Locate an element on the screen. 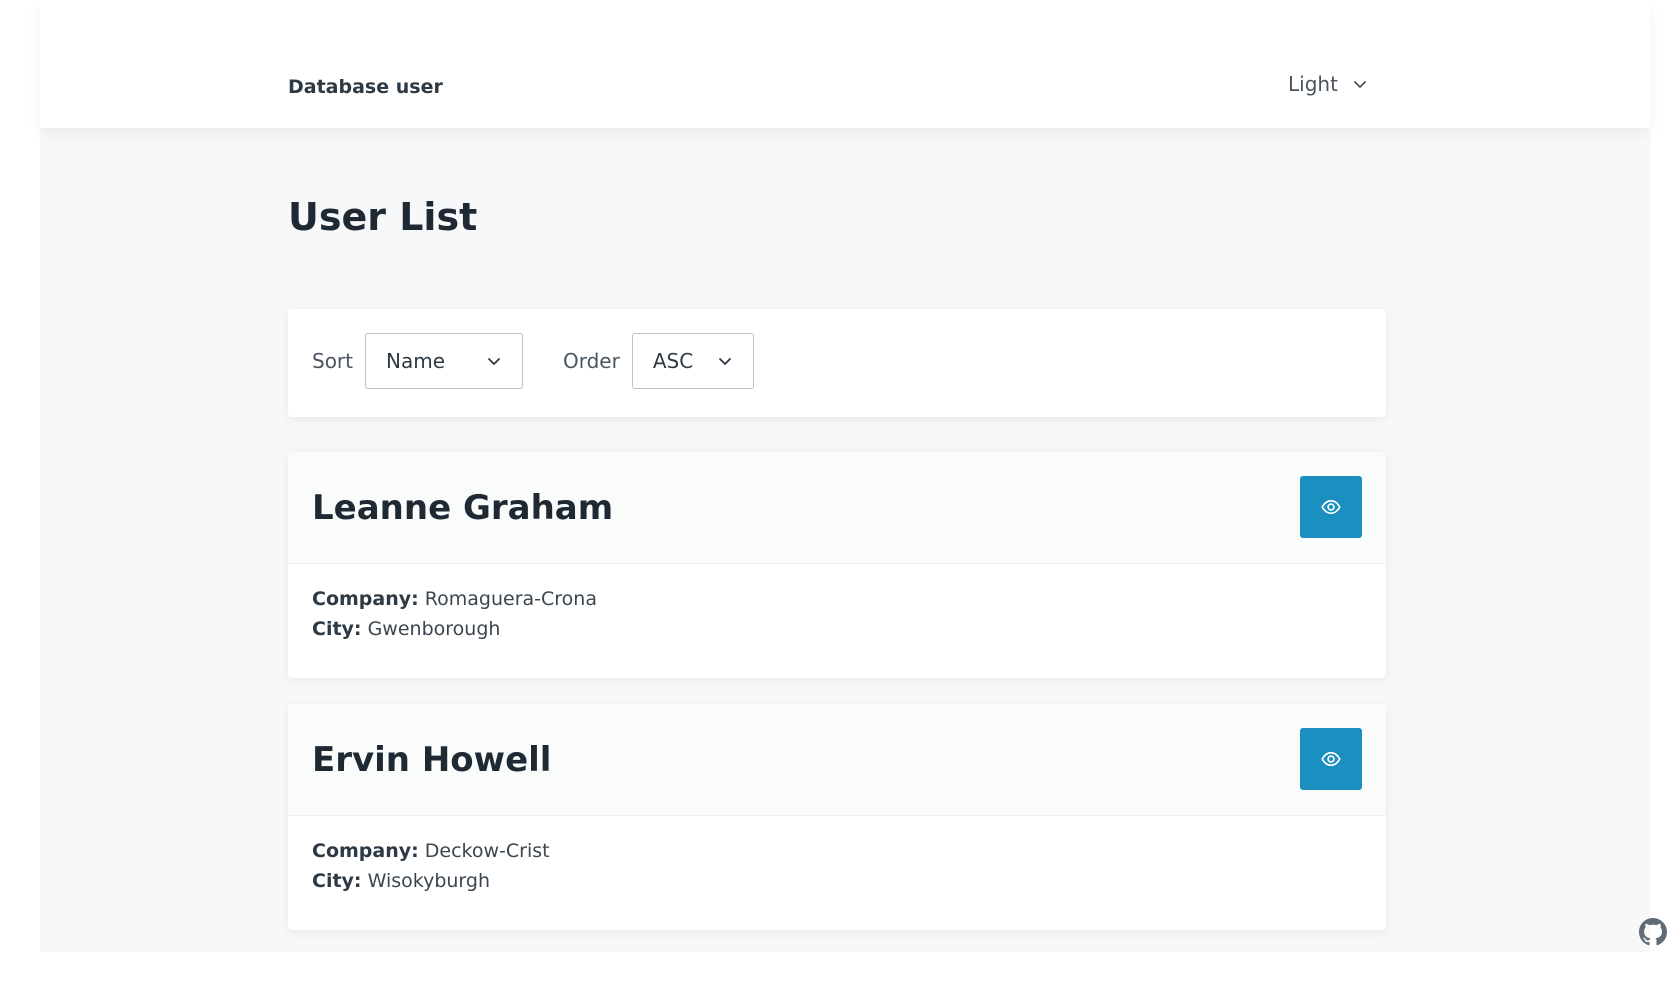 This screenshot has width=1680, height=990. order-select-value: ASC is located at coordinates (673, 361).